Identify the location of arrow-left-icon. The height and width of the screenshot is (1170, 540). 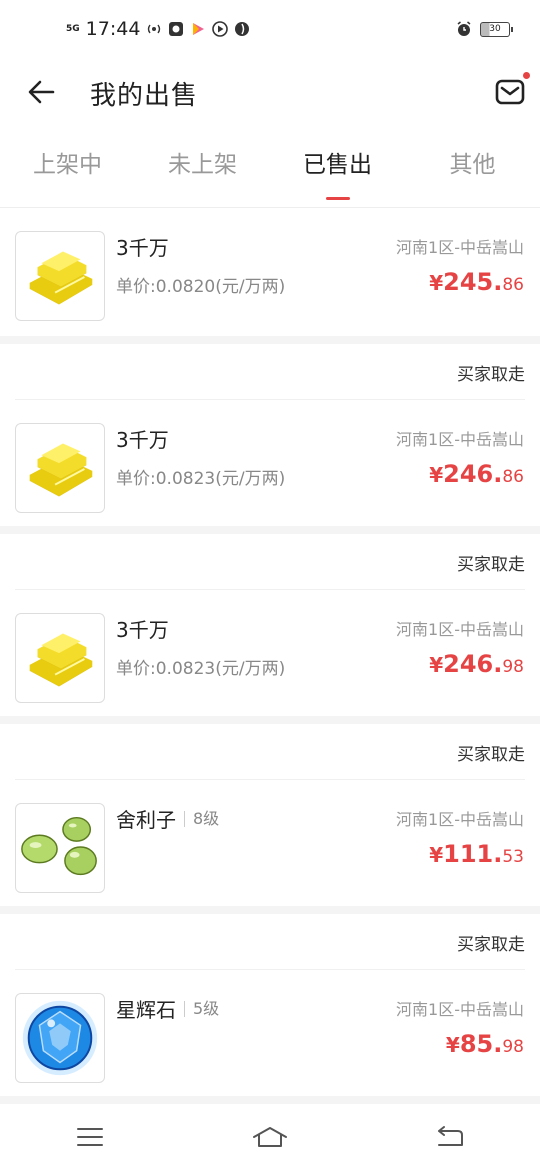
(41, 92).